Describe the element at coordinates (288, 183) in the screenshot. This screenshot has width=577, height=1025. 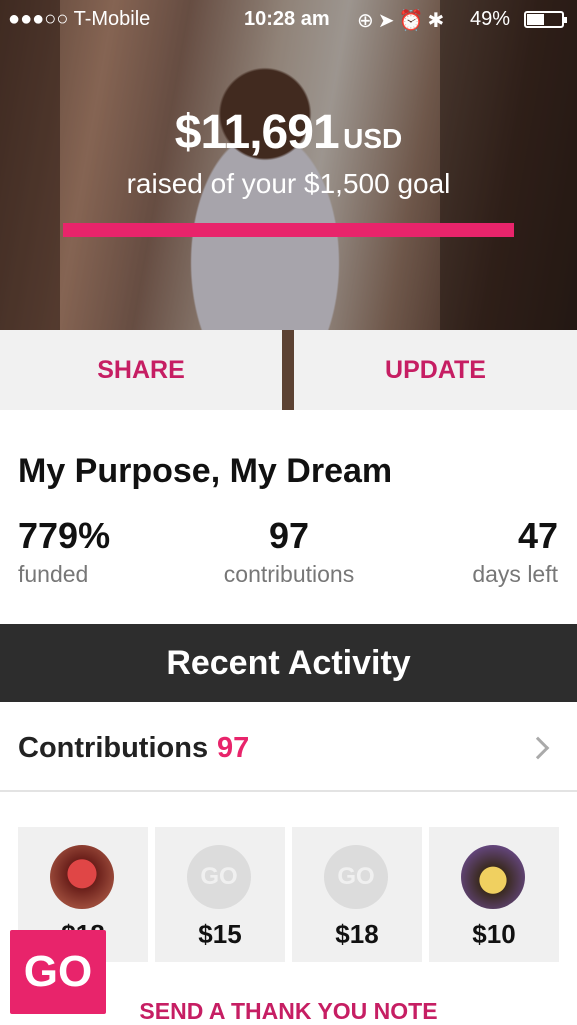
I see `goal-text: raised of your $1,500 goal` at that location.